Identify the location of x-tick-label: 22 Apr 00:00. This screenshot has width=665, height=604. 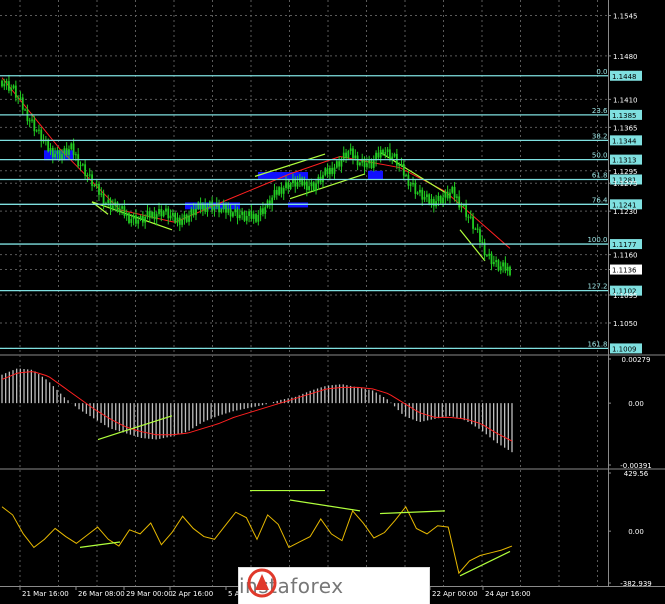
(455, 594).